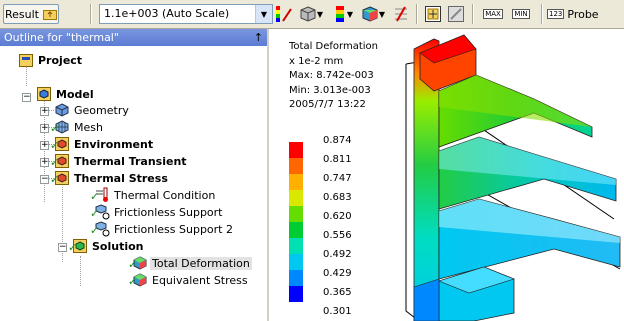  I want to click on geometry-icon, so click(62, 110).